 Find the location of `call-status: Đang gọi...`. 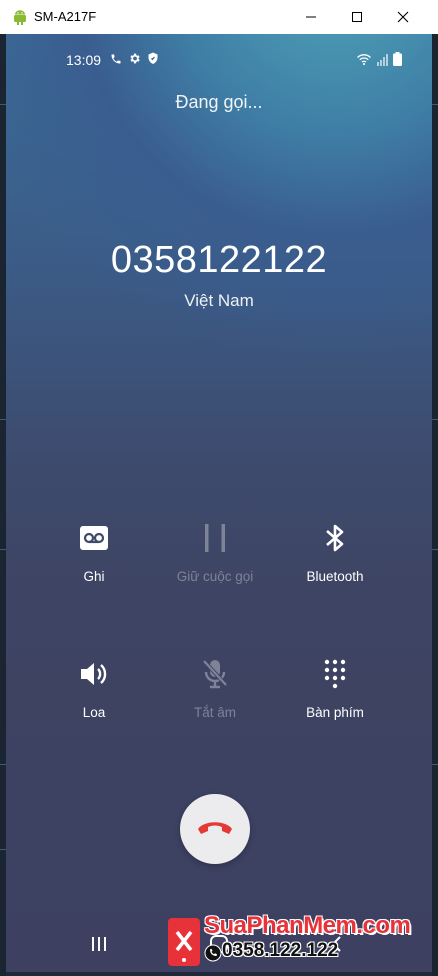

call-status: Đang gọi... is located at coordinates (219, 102).